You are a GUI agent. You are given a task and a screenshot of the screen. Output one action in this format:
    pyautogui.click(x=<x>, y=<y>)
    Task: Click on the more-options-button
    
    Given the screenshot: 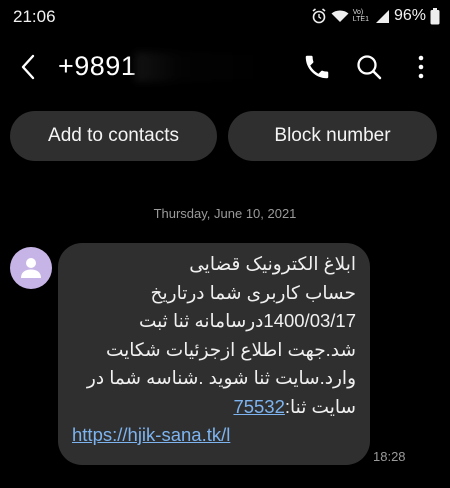 What is the action you would take?
    pyautogui.click(x=421, y=67)
    